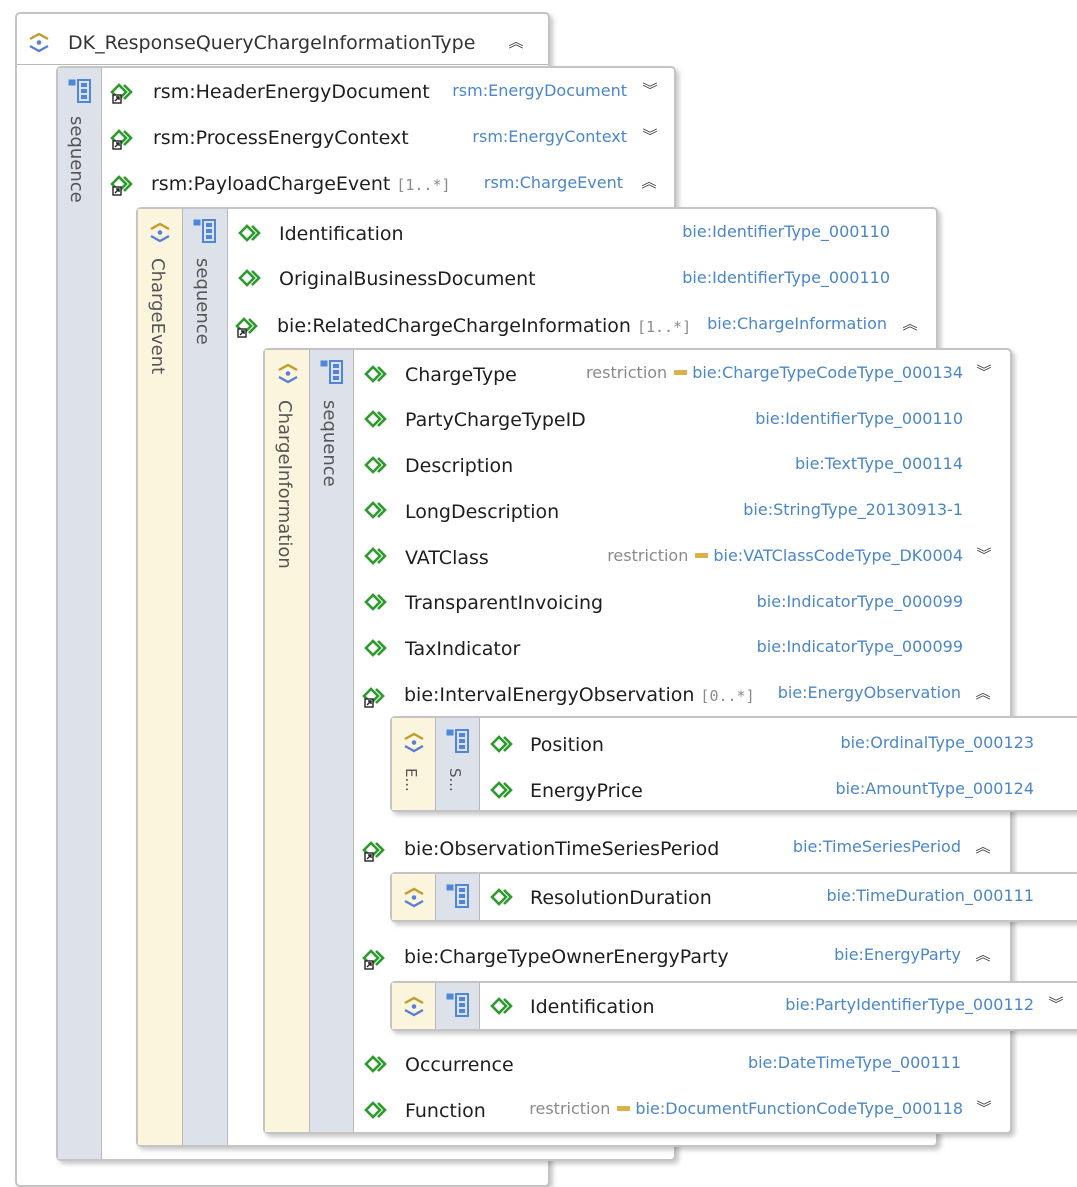 This screenshot has width=1077, height=1187. I want to click on element-observation-time-series-period: bie:ObservationTimeSeriesPeriod, so click(561, 849).